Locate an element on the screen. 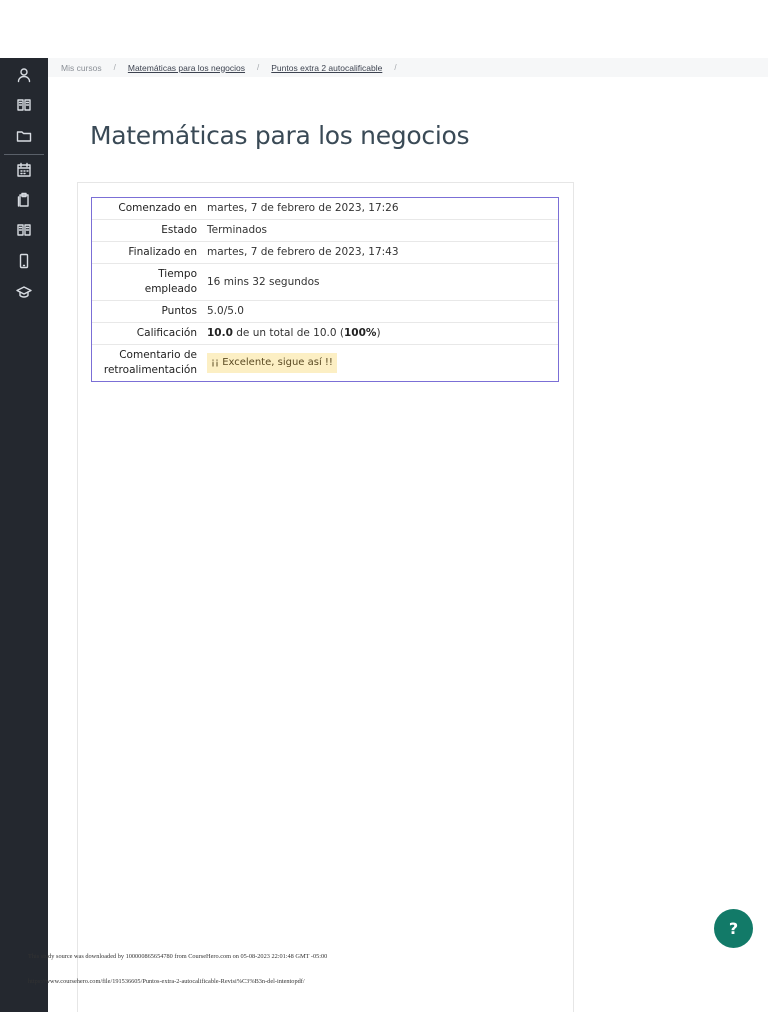  sidebar is located at coordinates (24, 535).